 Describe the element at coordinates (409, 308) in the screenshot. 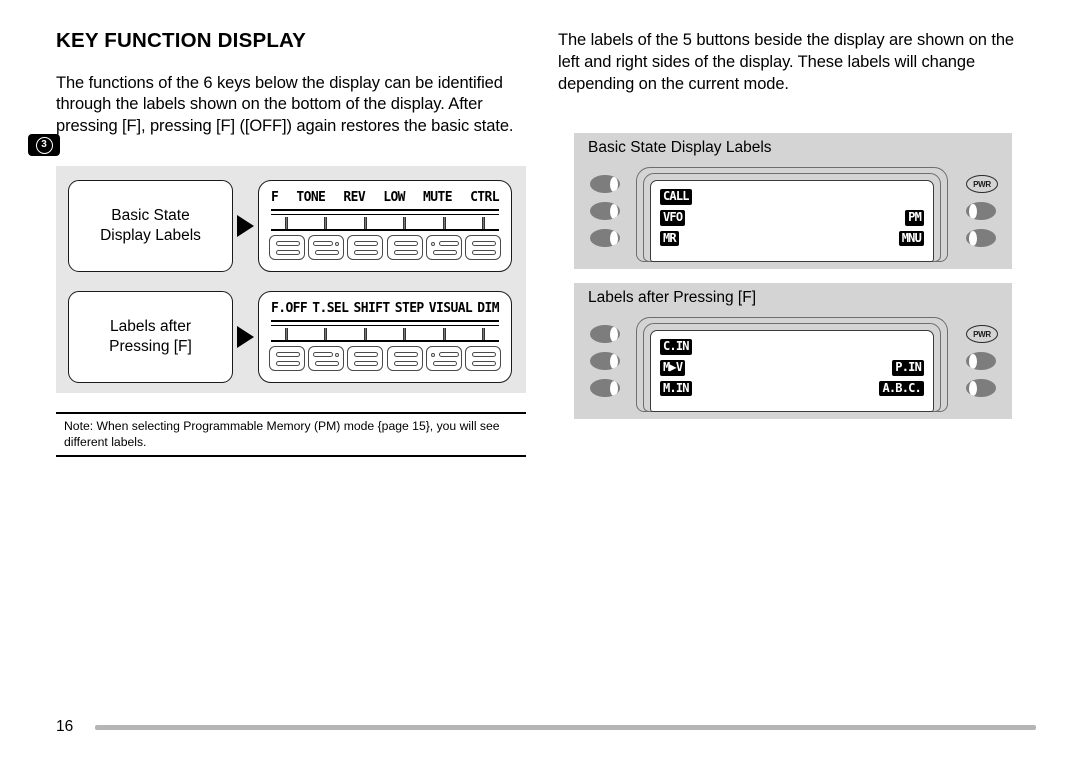

I see `key-label-4: STEP` at that location.